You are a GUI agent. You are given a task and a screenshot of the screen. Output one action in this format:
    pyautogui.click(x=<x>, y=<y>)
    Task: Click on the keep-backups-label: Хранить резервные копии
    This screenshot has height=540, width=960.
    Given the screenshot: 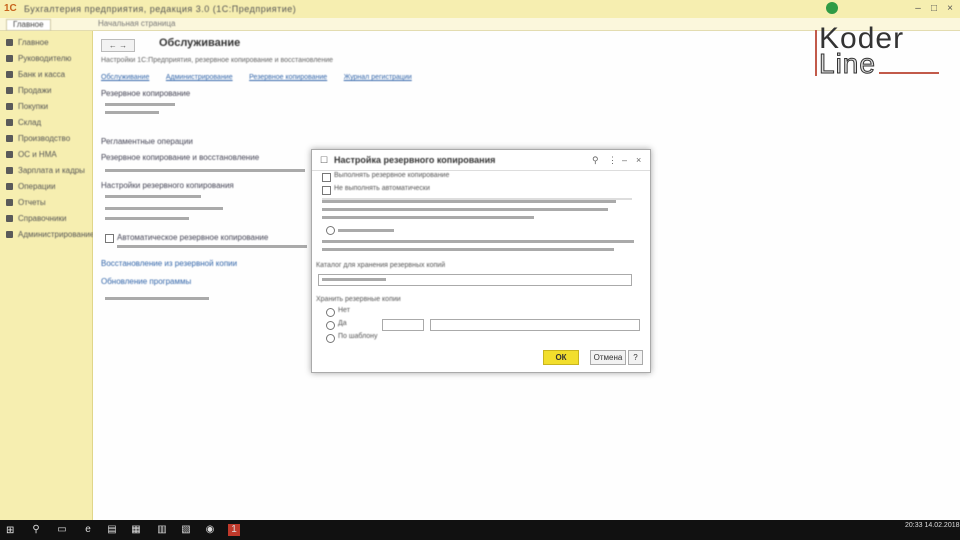 What is the action you would take?
    pyautogui.click(x=358, y=299)
    